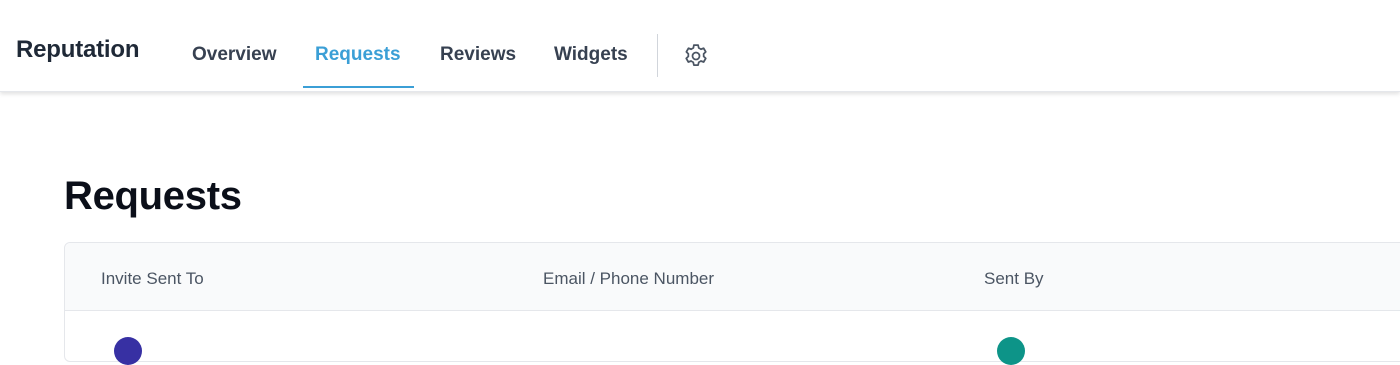  Describe the element at coordinates (478, 55) in the screenshot. I see `tab-reviews: Reviews` at that location.